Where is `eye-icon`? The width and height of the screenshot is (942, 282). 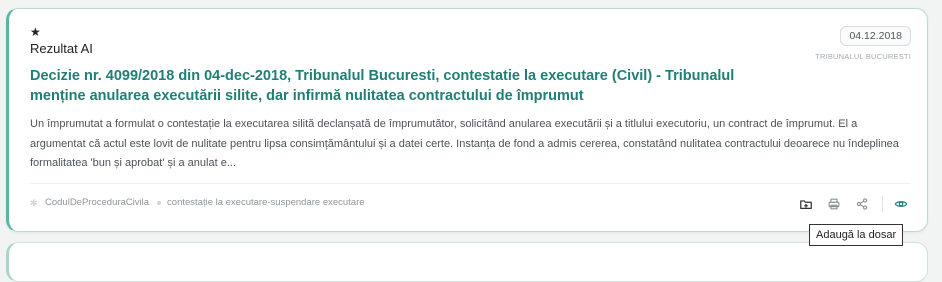 eye-icon is located at coordinates (901, 204).